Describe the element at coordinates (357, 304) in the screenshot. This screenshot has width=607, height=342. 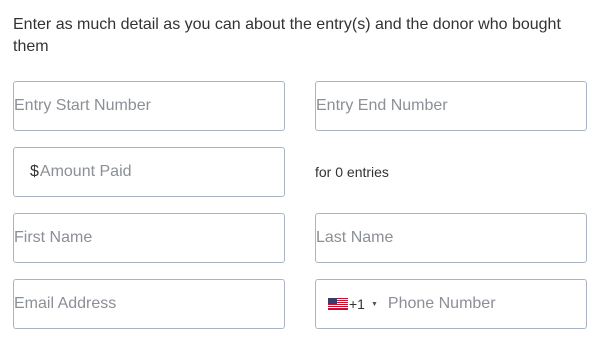
I see `dial-code: +1` at that location.